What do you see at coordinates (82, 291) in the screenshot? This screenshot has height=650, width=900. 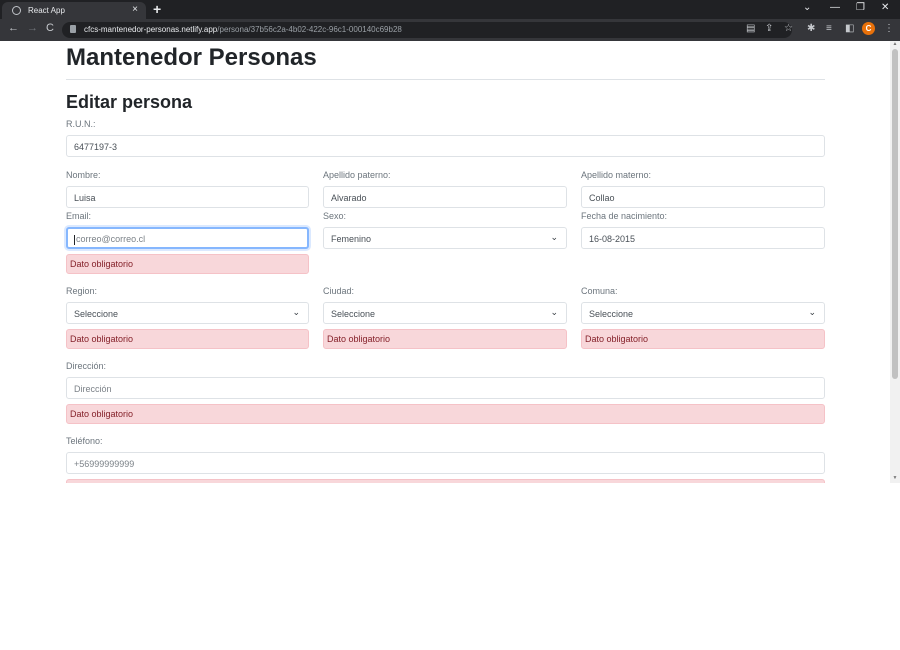 I see `region-label: Region:` at bounding box center [82, 291].